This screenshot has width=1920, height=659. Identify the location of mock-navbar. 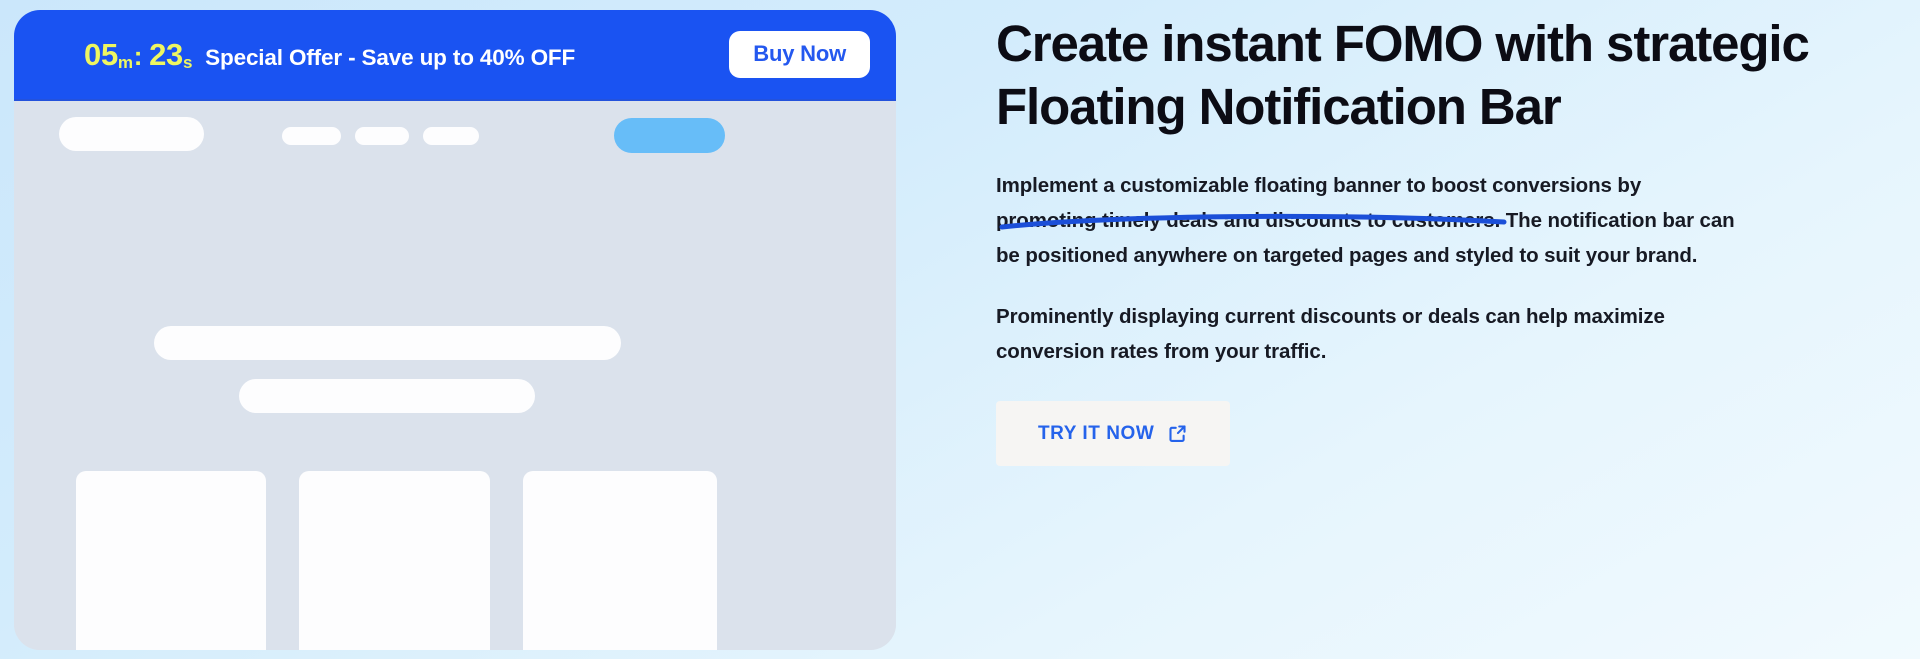
(455, 132).